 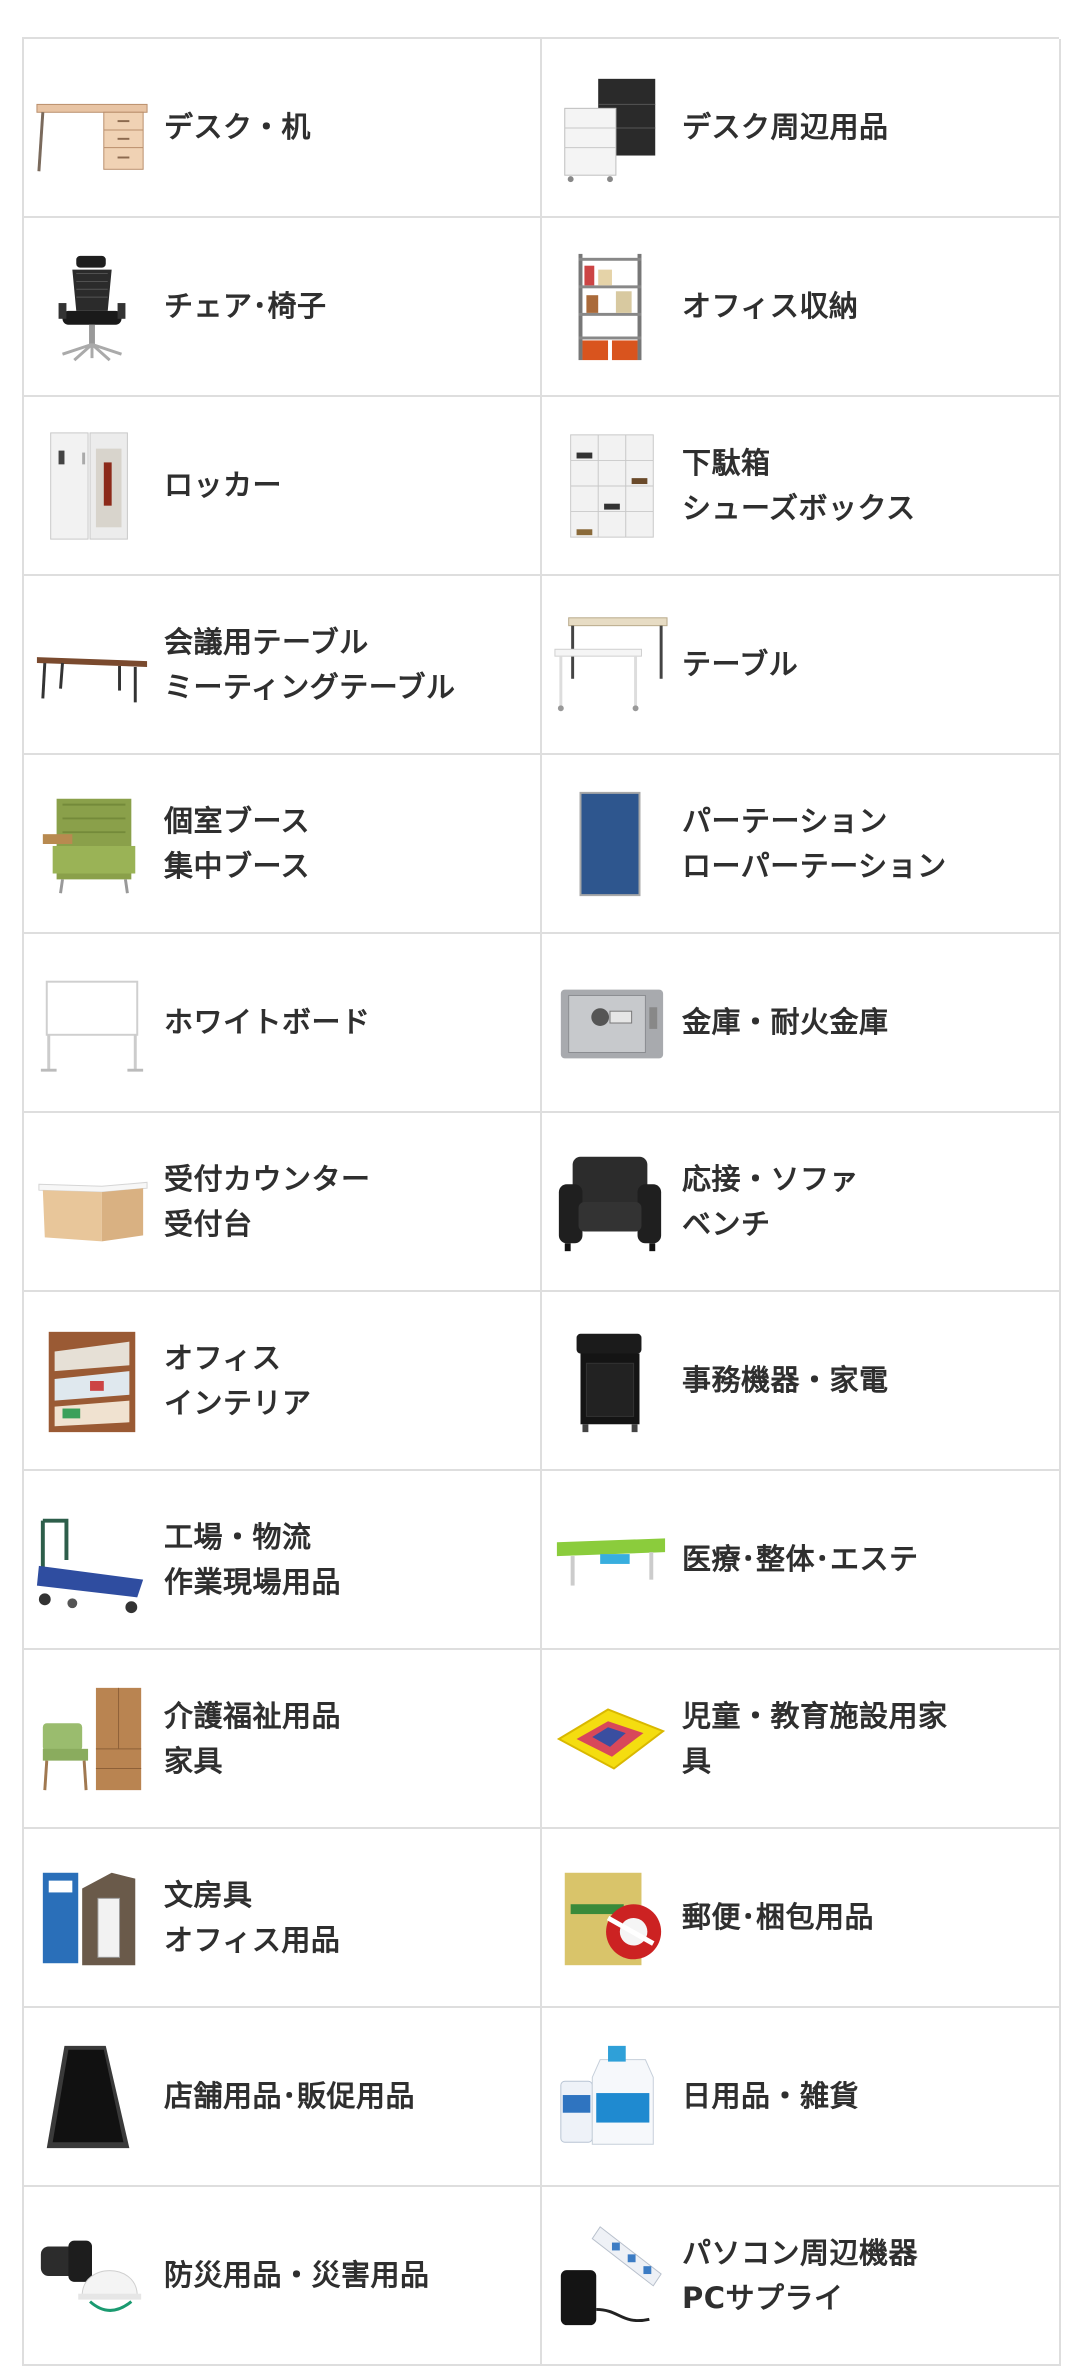 What do you see at coordinates (778, 1917) in the screenshot?
I see `category-label: 郵便･梱包用品` at bounding box center [778, 1917].